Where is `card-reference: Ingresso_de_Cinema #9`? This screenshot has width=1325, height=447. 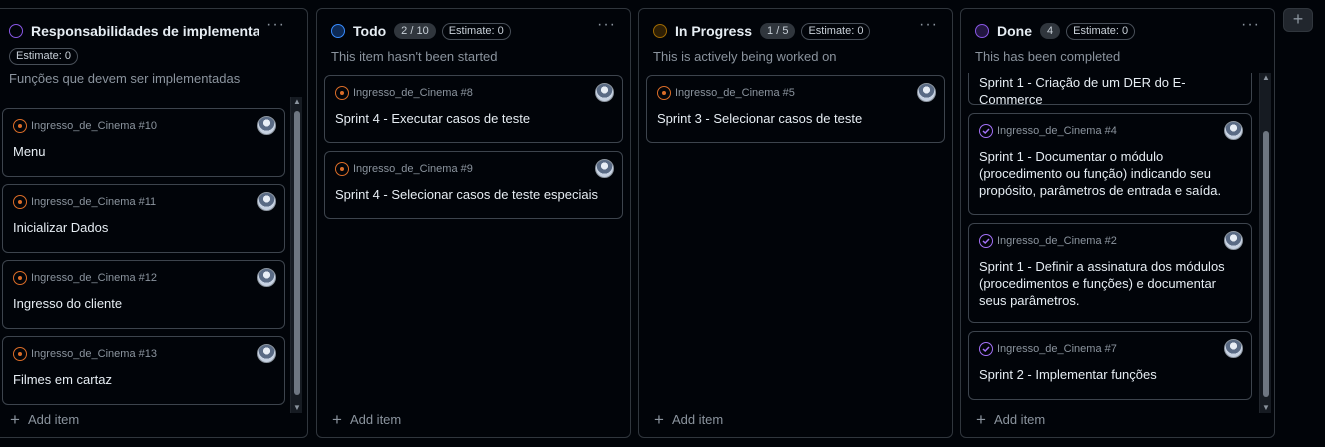 card-reference: Ingresso_de_Cinema #9 is located at coordinates (413, 169).